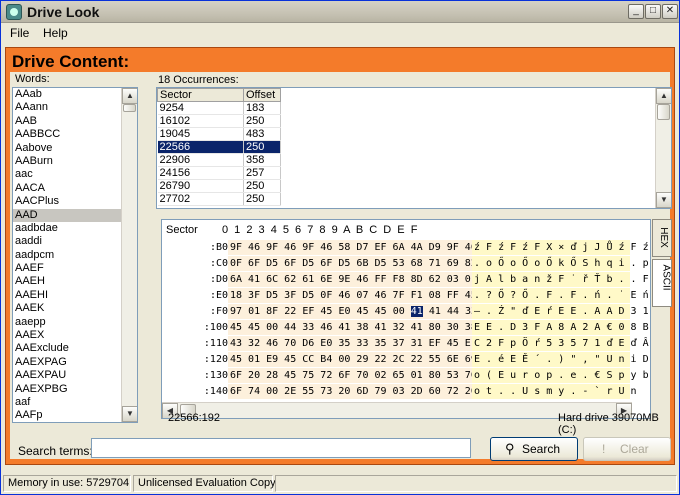 The height and width of the screenshot is (495, 680). I want to click on word-list-item: AAEXPAG, so click(75, 362).